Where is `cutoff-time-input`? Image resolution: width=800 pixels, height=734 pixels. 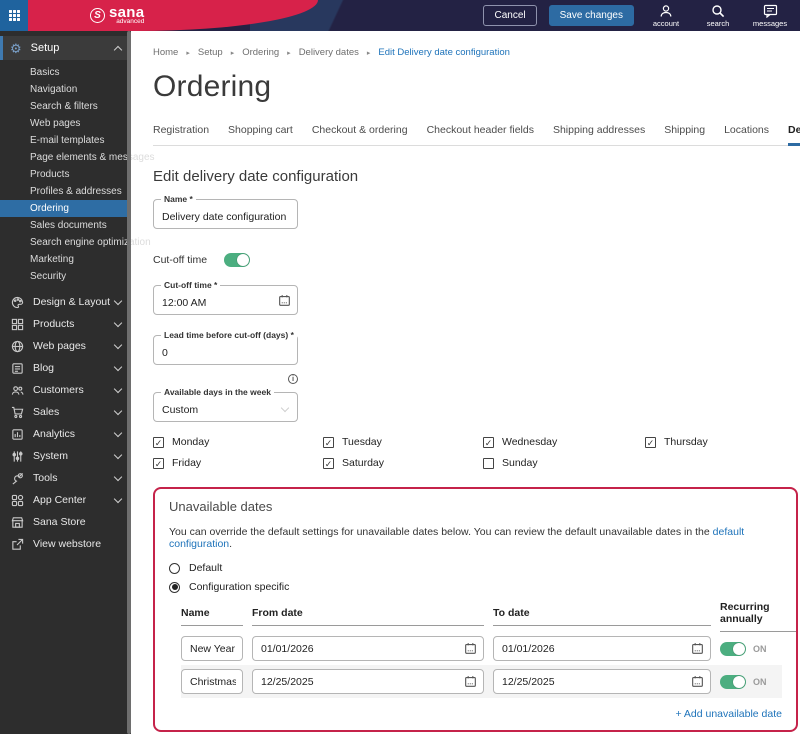
cutoff-time-input is located at coordinates (225, 300).